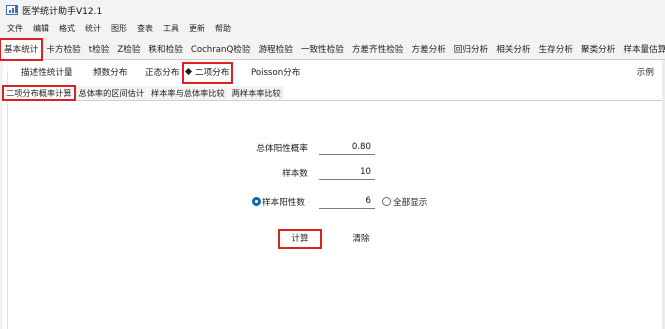 The image size is (665, 329). I want to click on menu-file: 文件, so click(15, 28).